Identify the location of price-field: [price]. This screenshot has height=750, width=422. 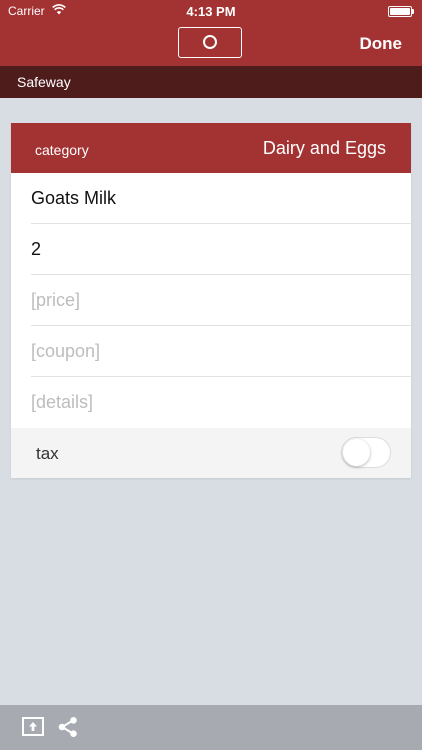
(211, 300).